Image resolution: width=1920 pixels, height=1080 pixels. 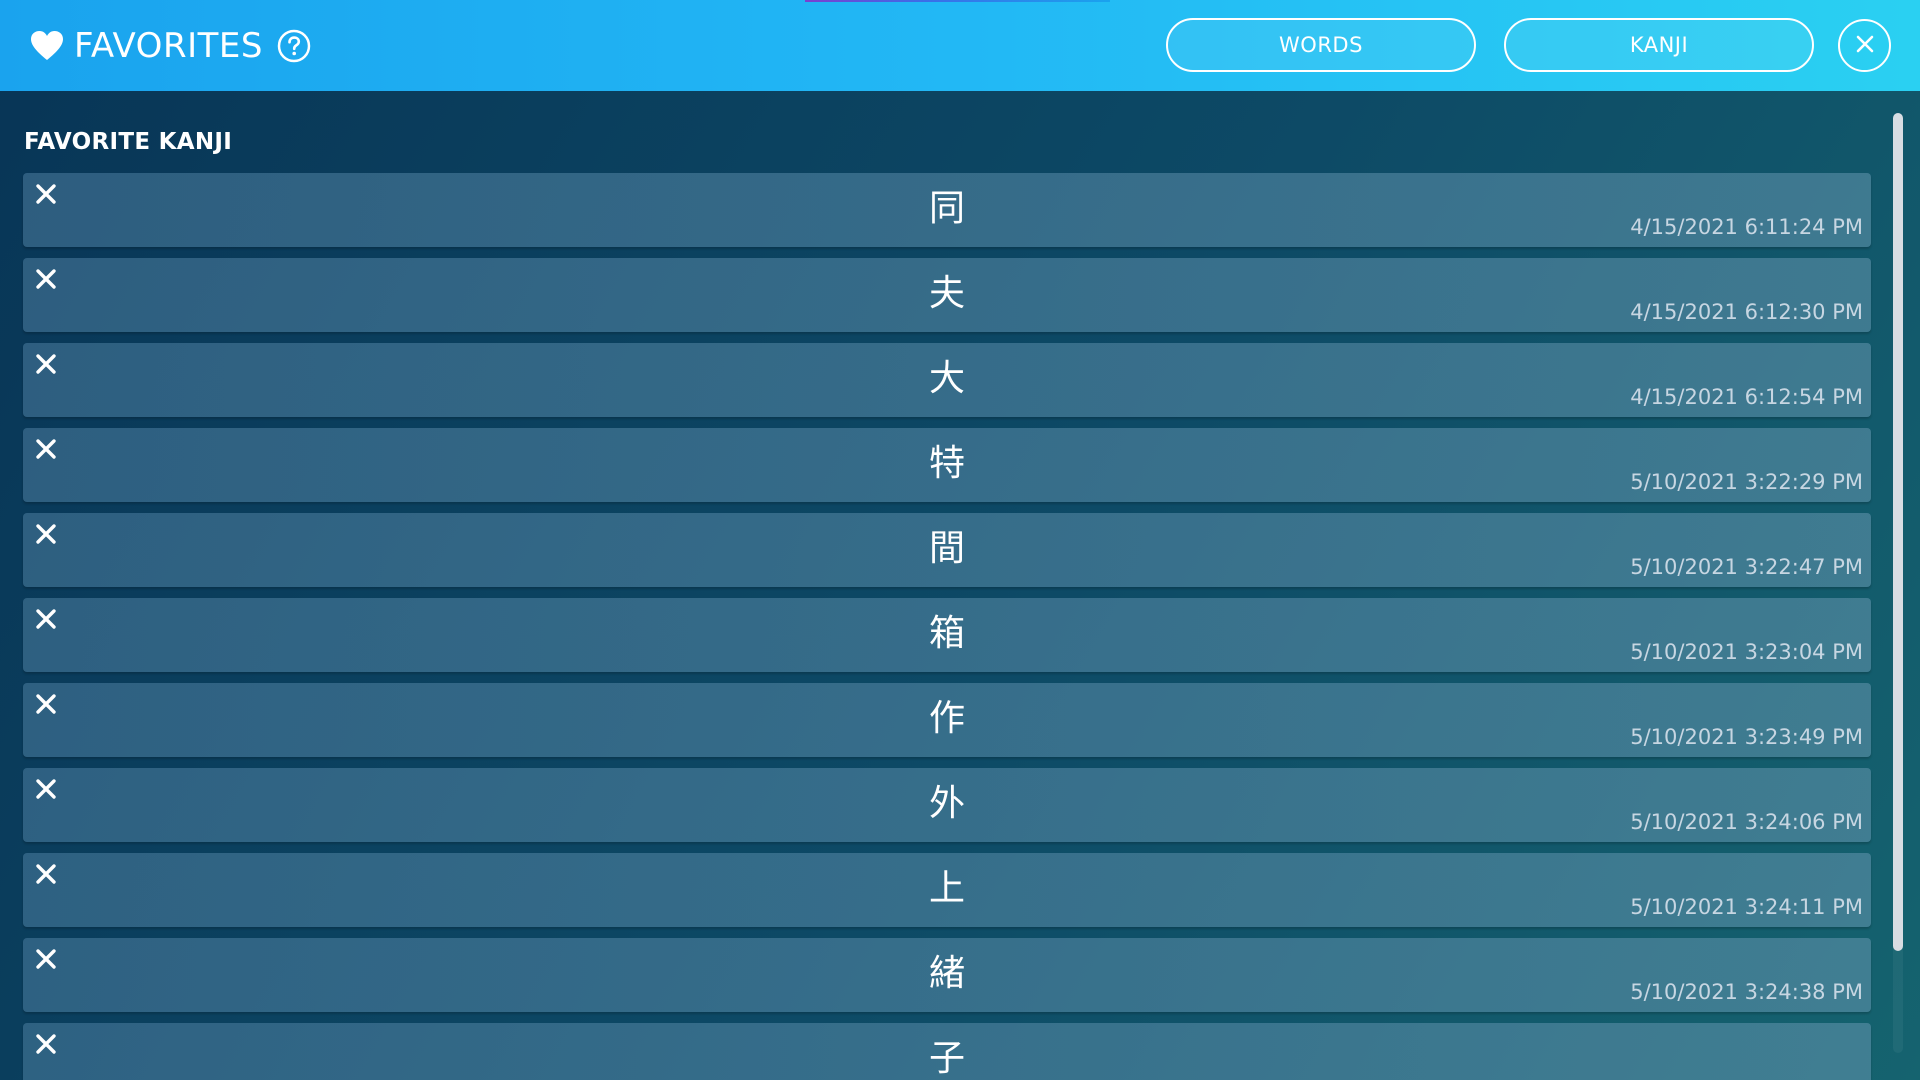 I want to click on close-button, so click(x=1864, y=45).